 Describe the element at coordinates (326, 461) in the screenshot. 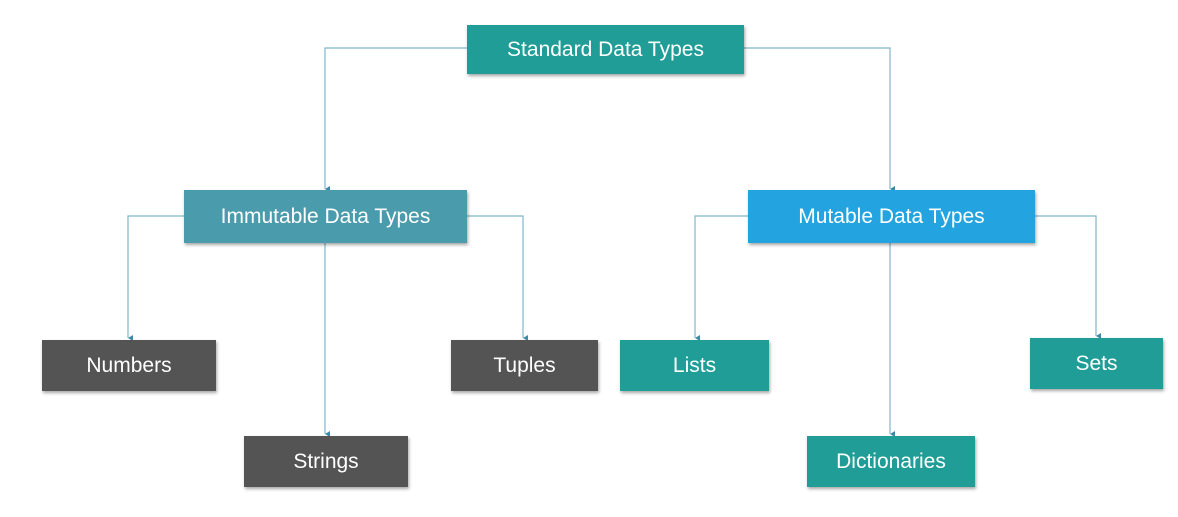

I see `strings-node: Strings` at that location.